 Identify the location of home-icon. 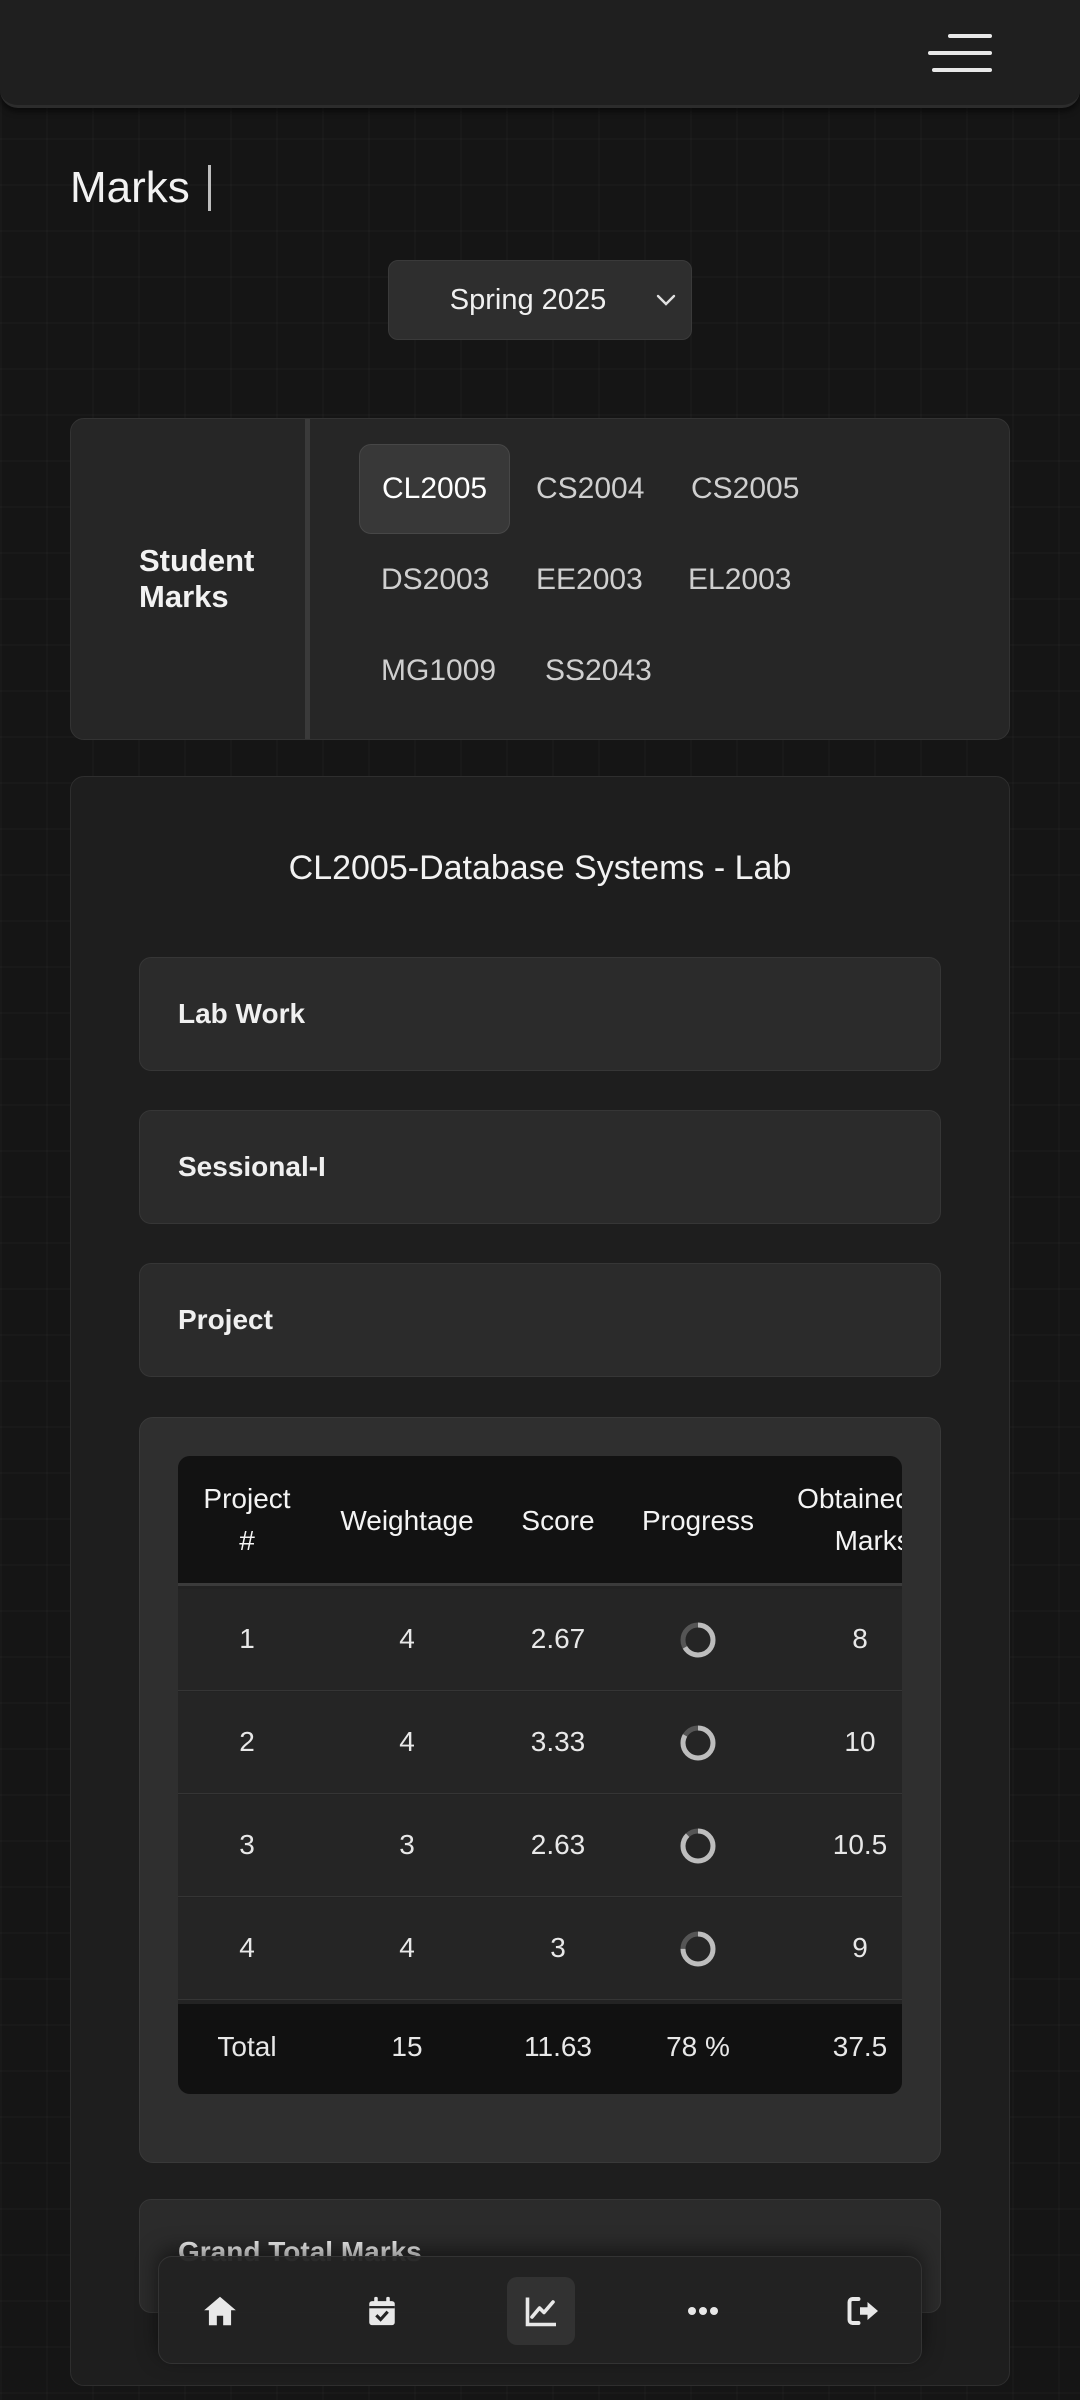
(220, 2311).